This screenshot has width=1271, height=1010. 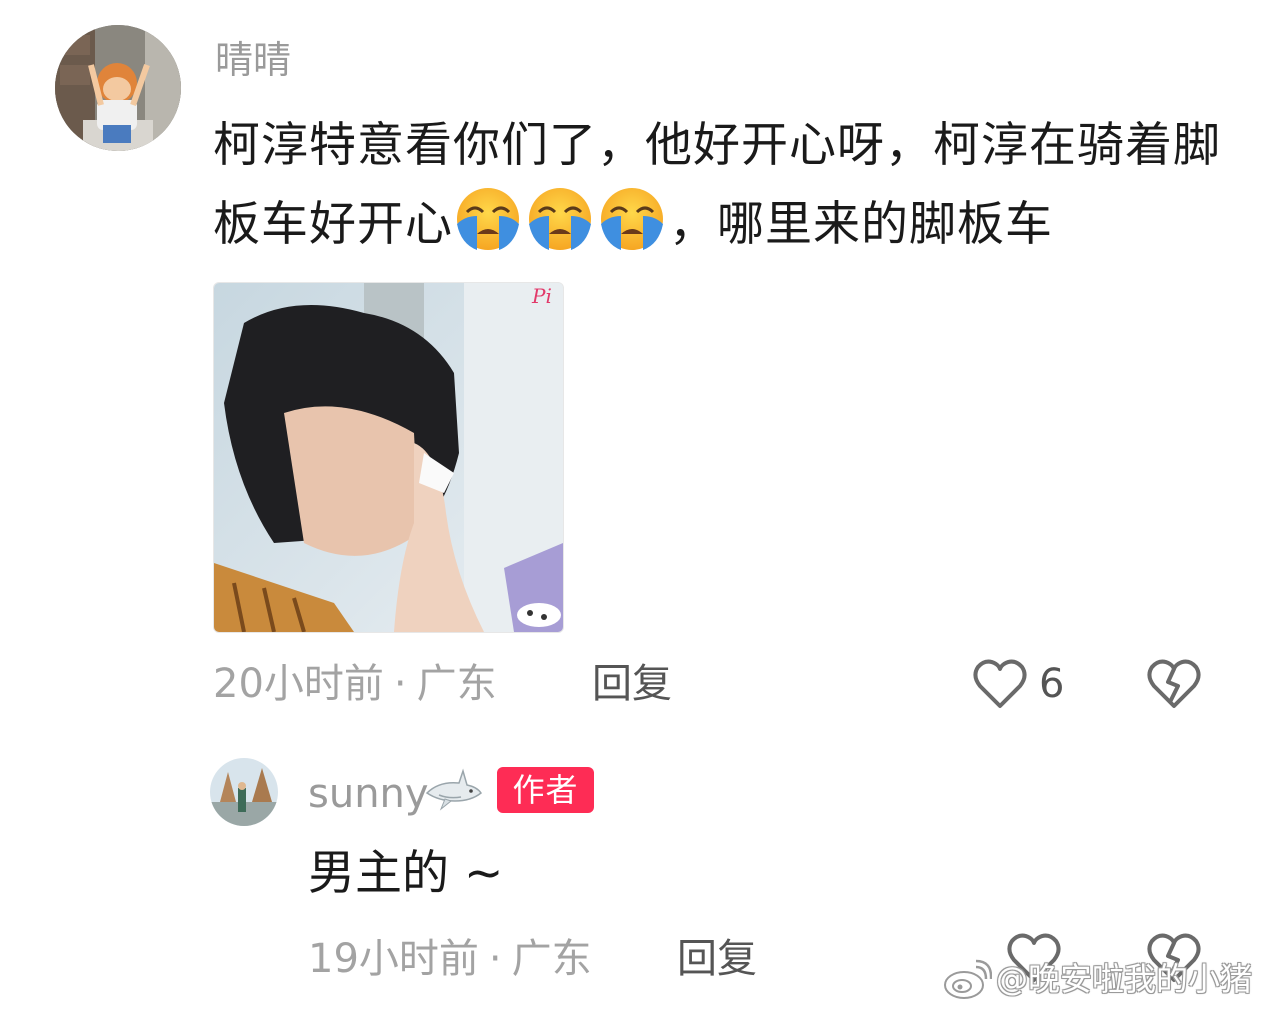 I want to click on commenter-avatar, so click(x=118, y=88).